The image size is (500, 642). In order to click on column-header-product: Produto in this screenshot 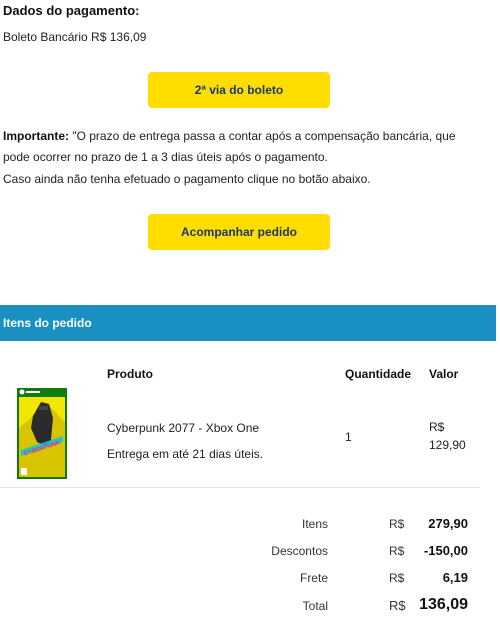, I will do `click(130, 374)`.